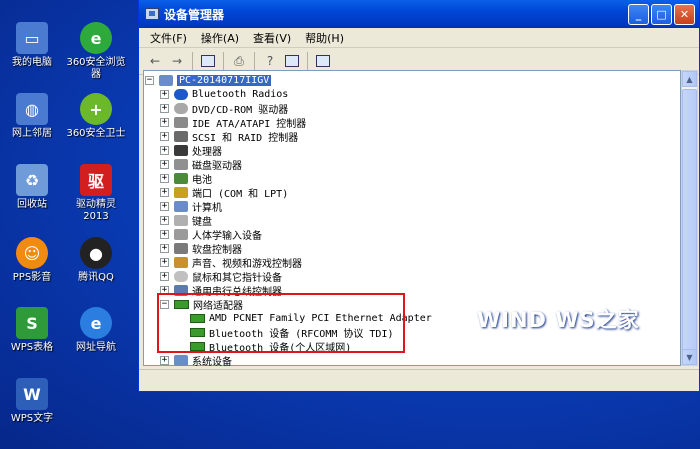 Image resolution: width=700 pixels, height=449 pixels. I want to click on menu-file: 文件(F), so click(168, 38).